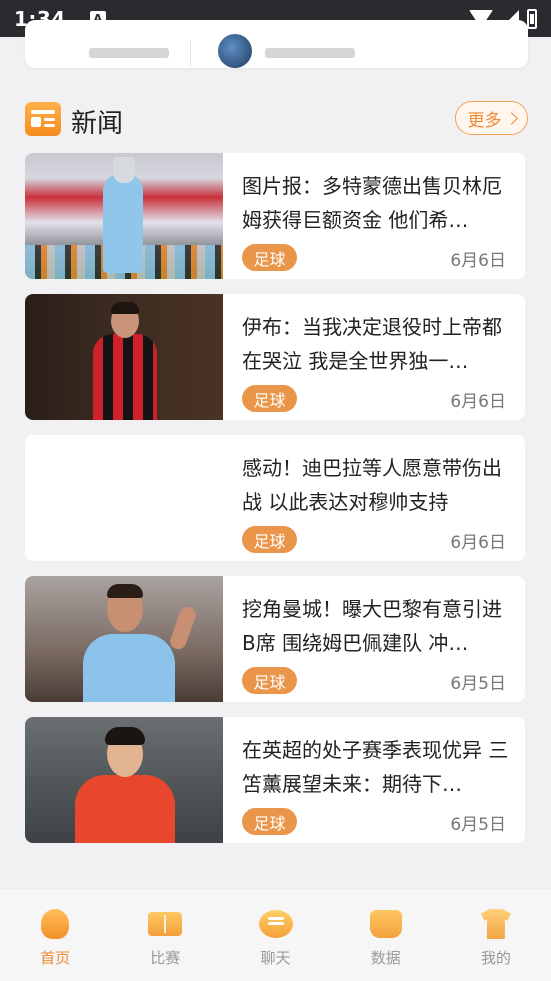 This screenshot has width=551, height=981. What do you see at coordinates (165, 924) in the screenshot?
I see `match-icon` at bounding box center [165, 924].